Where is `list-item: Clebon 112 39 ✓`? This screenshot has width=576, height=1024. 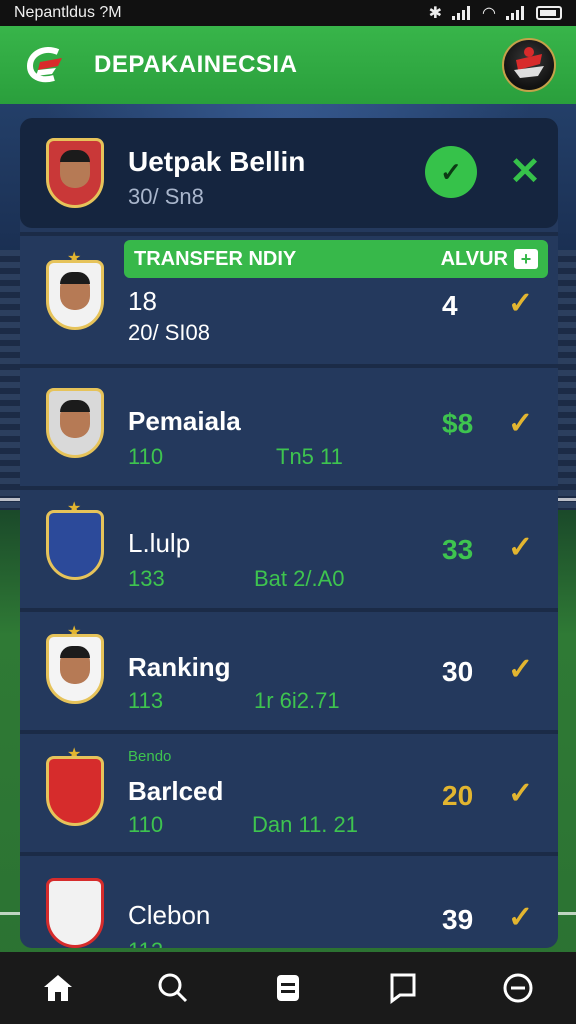 list-item: Clebon 112 39 ✓ is located at coordinates (289, 900).